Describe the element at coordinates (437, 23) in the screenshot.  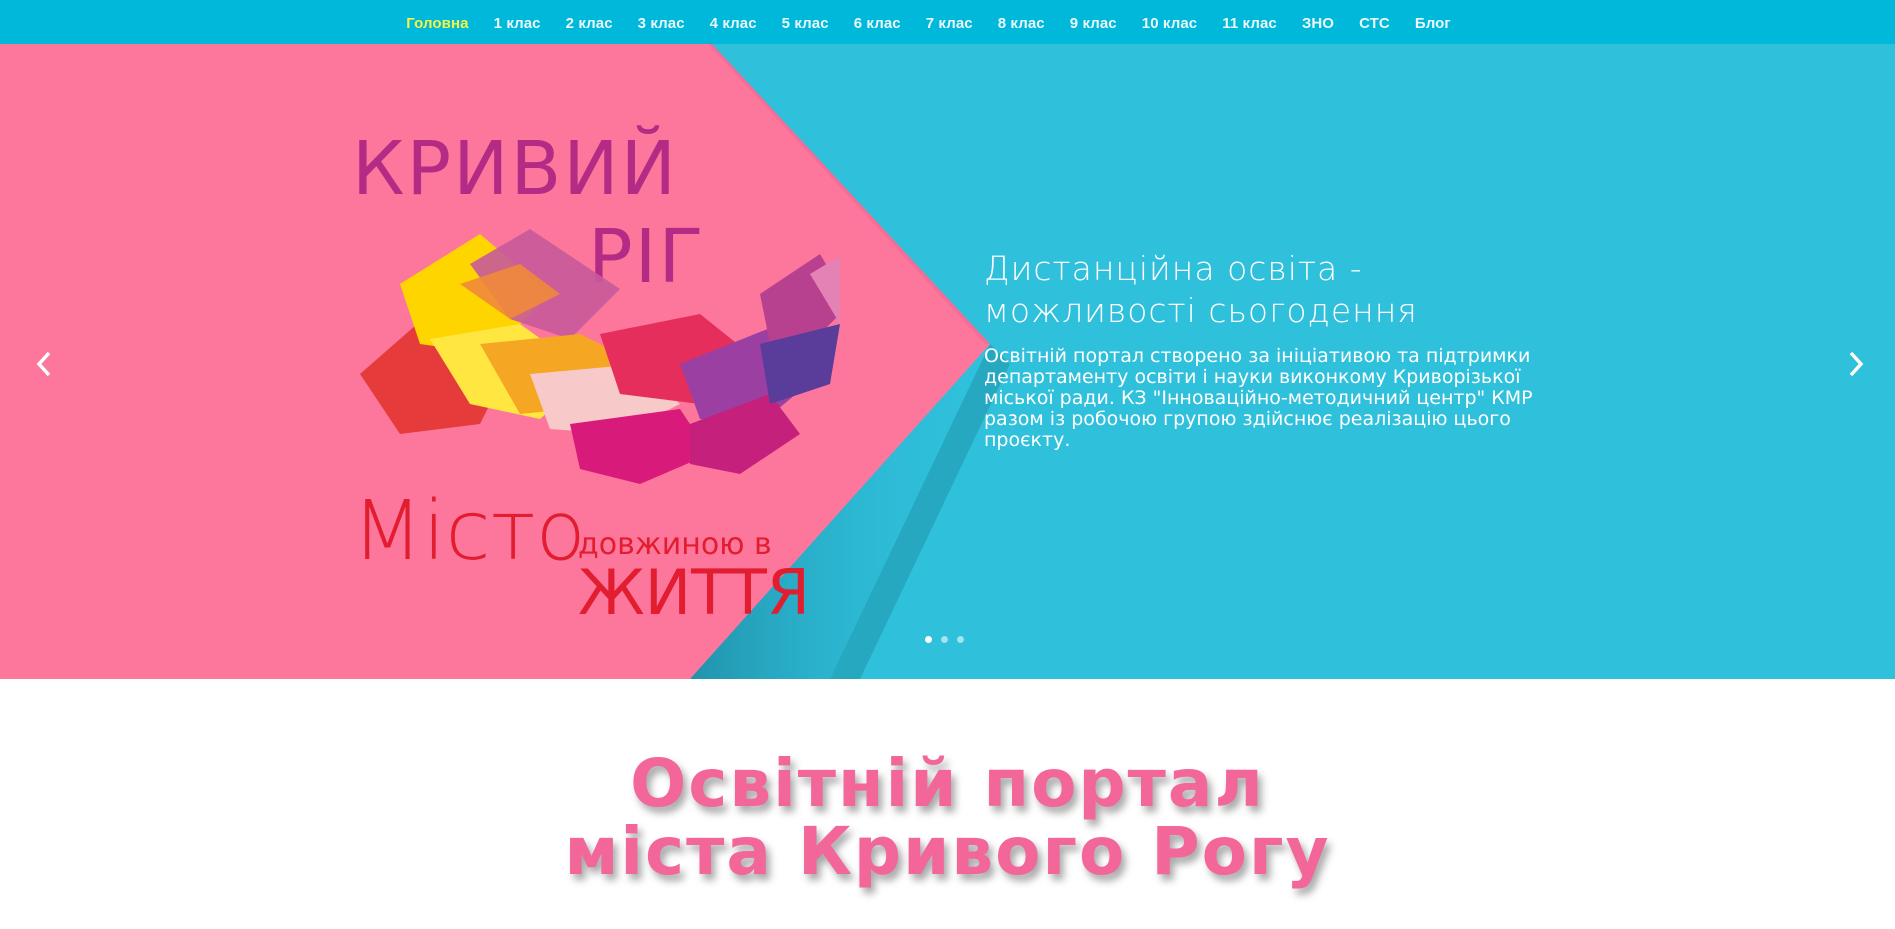
I see `nav-item-home: Головна` at that location.